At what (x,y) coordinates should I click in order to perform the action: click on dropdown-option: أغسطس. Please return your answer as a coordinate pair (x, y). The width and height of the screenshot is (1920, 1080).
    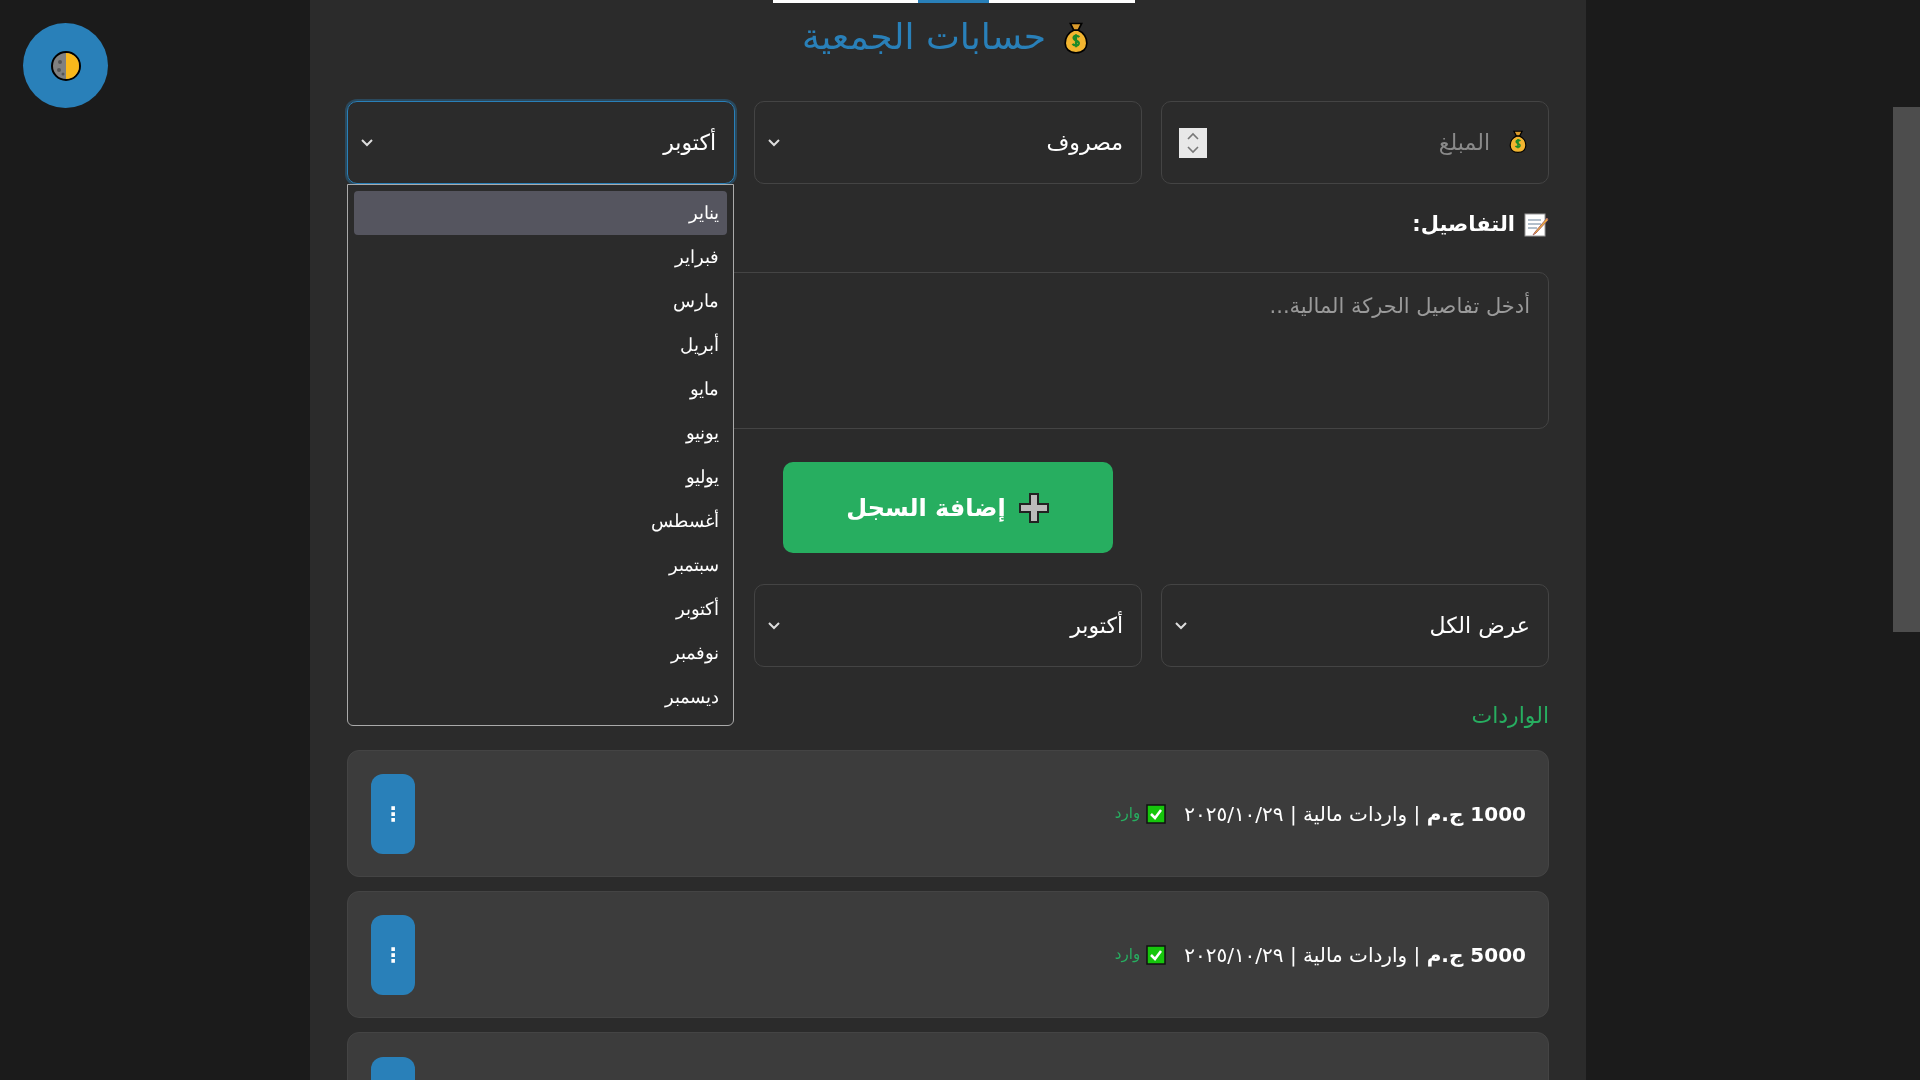
    Looking at the image, I should click on (540, 521).